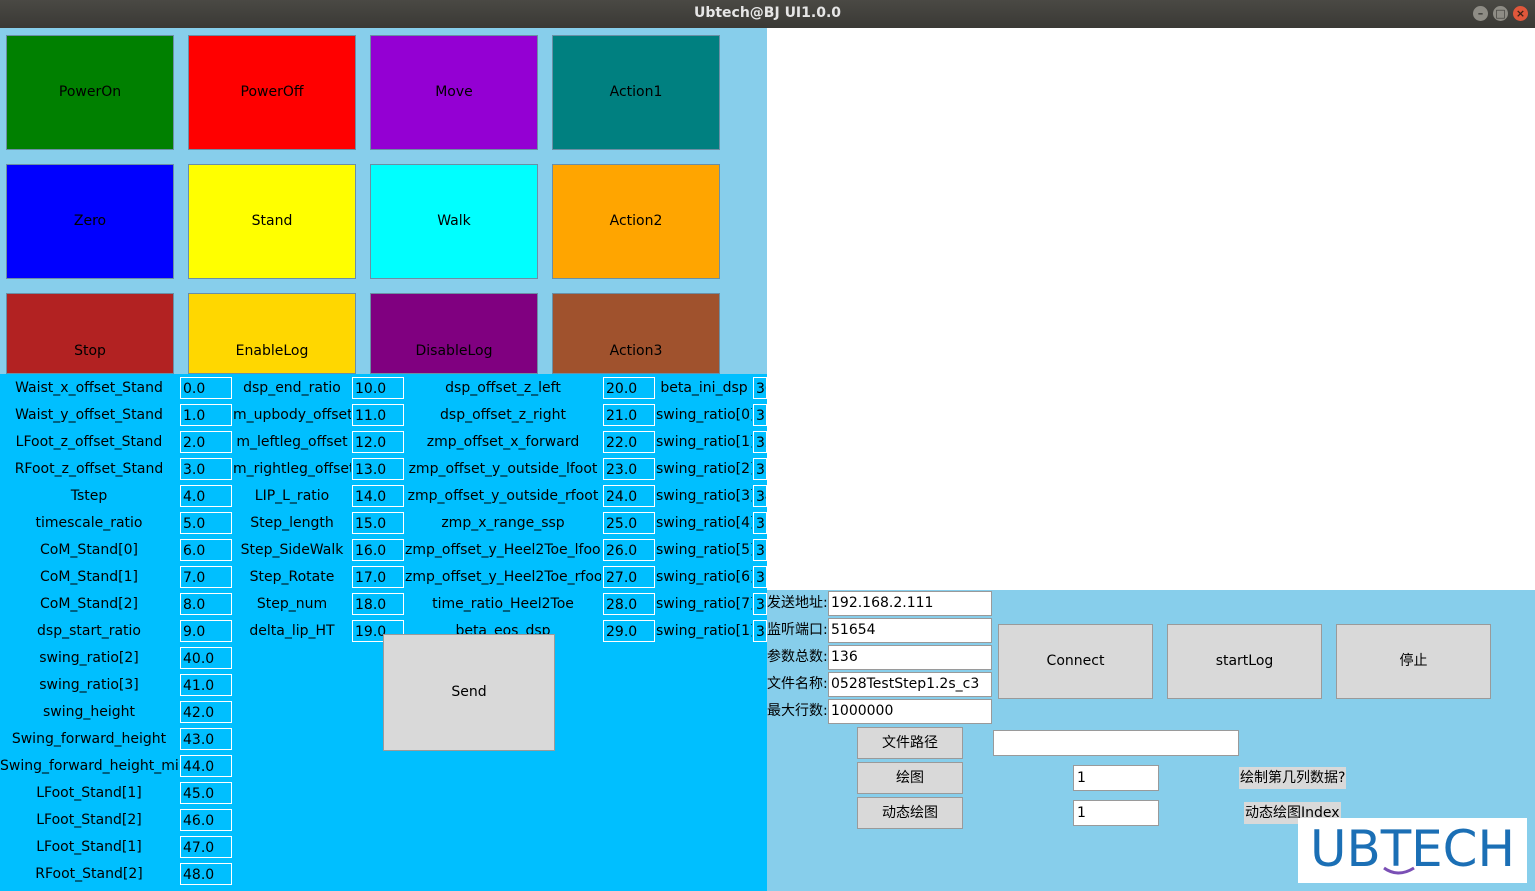  Describe the element at coordinates (206, 766) in the screenshot. I see `param-value-input: 44.0` at that location.